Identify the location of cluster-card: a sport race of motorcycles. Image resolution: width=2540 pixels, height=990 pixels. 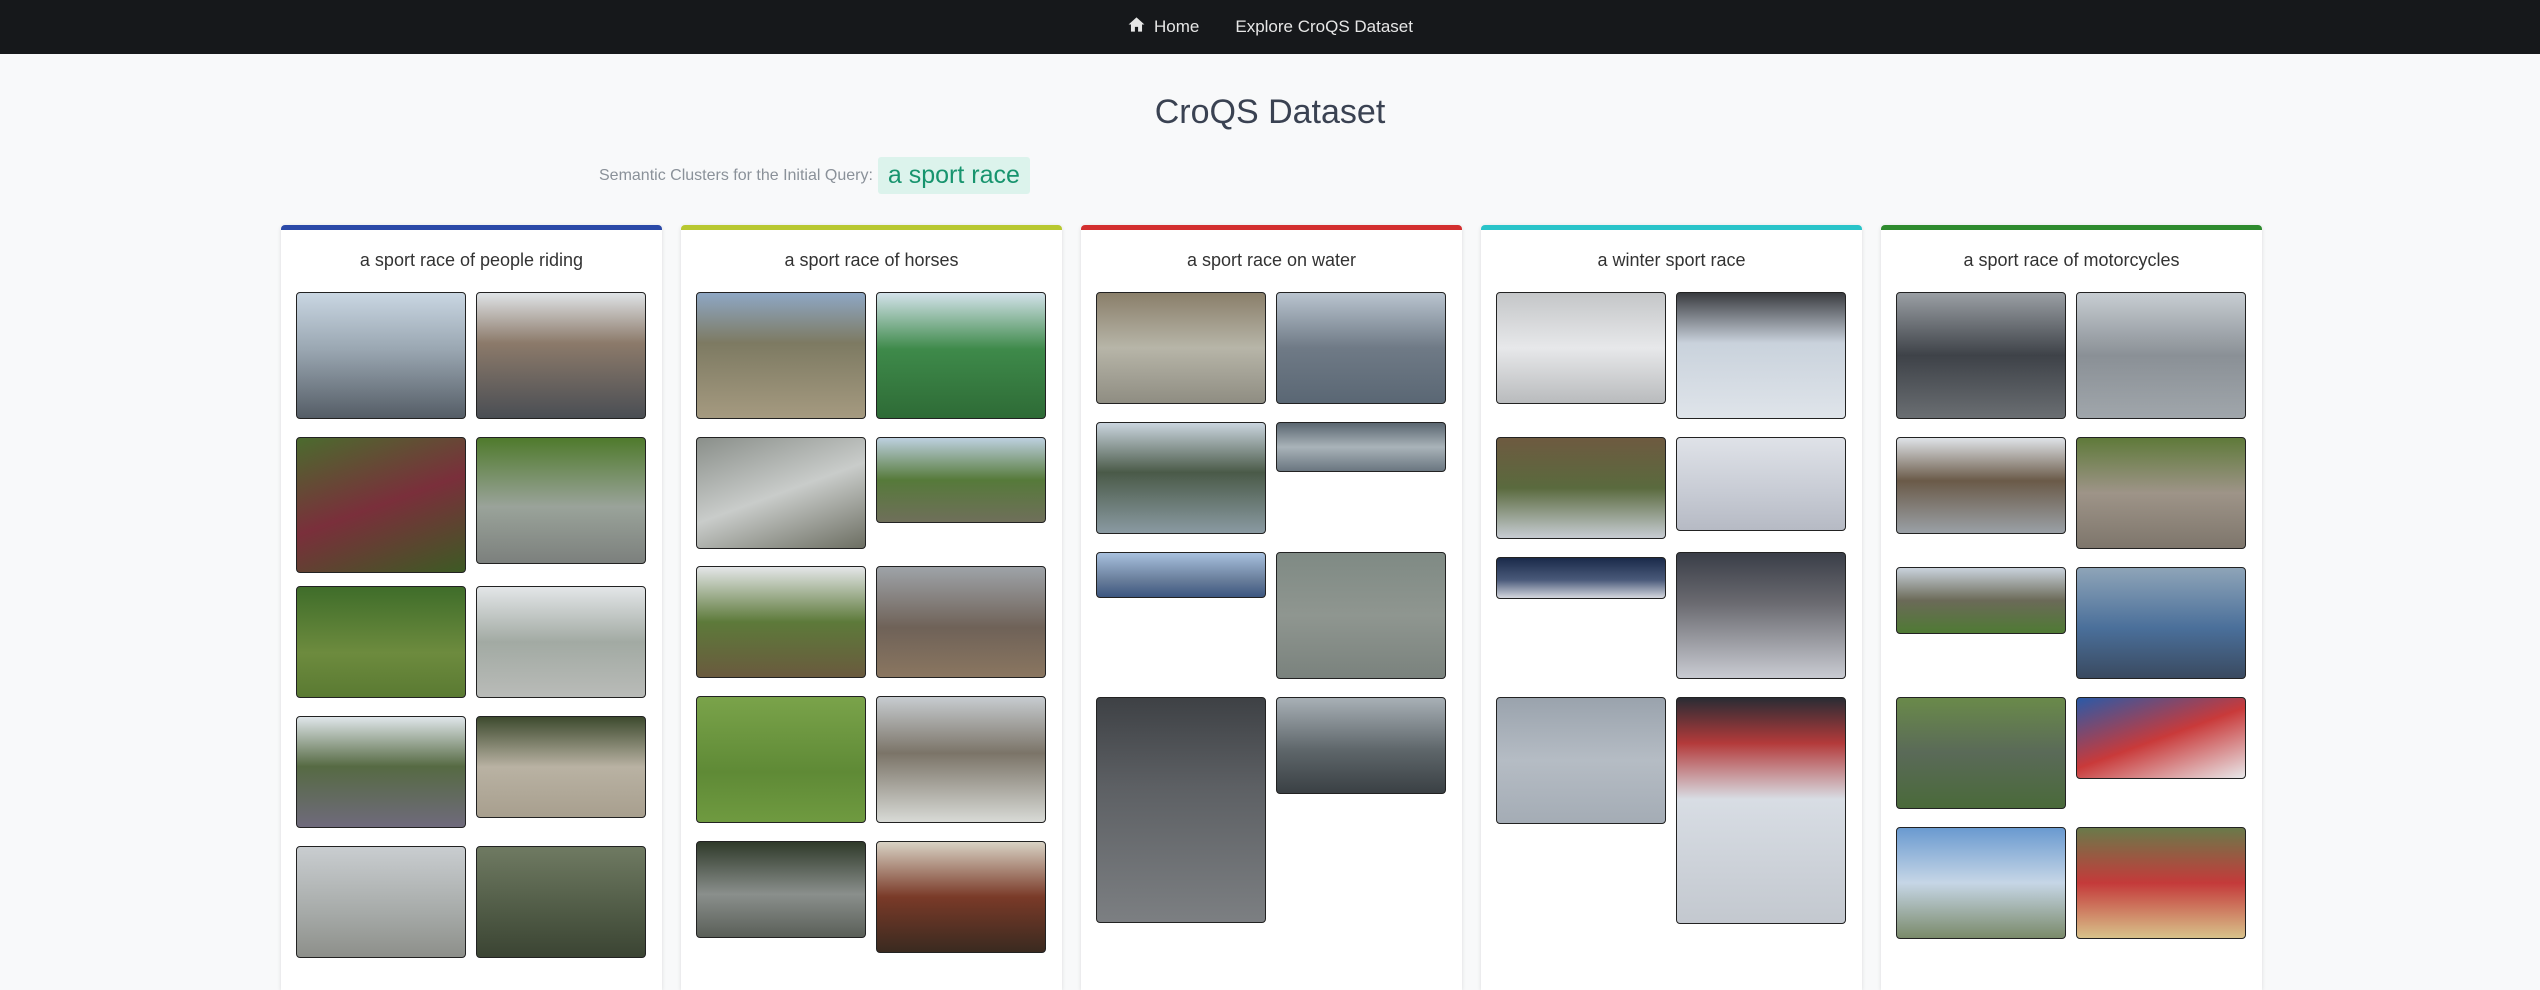
(2071, 607).